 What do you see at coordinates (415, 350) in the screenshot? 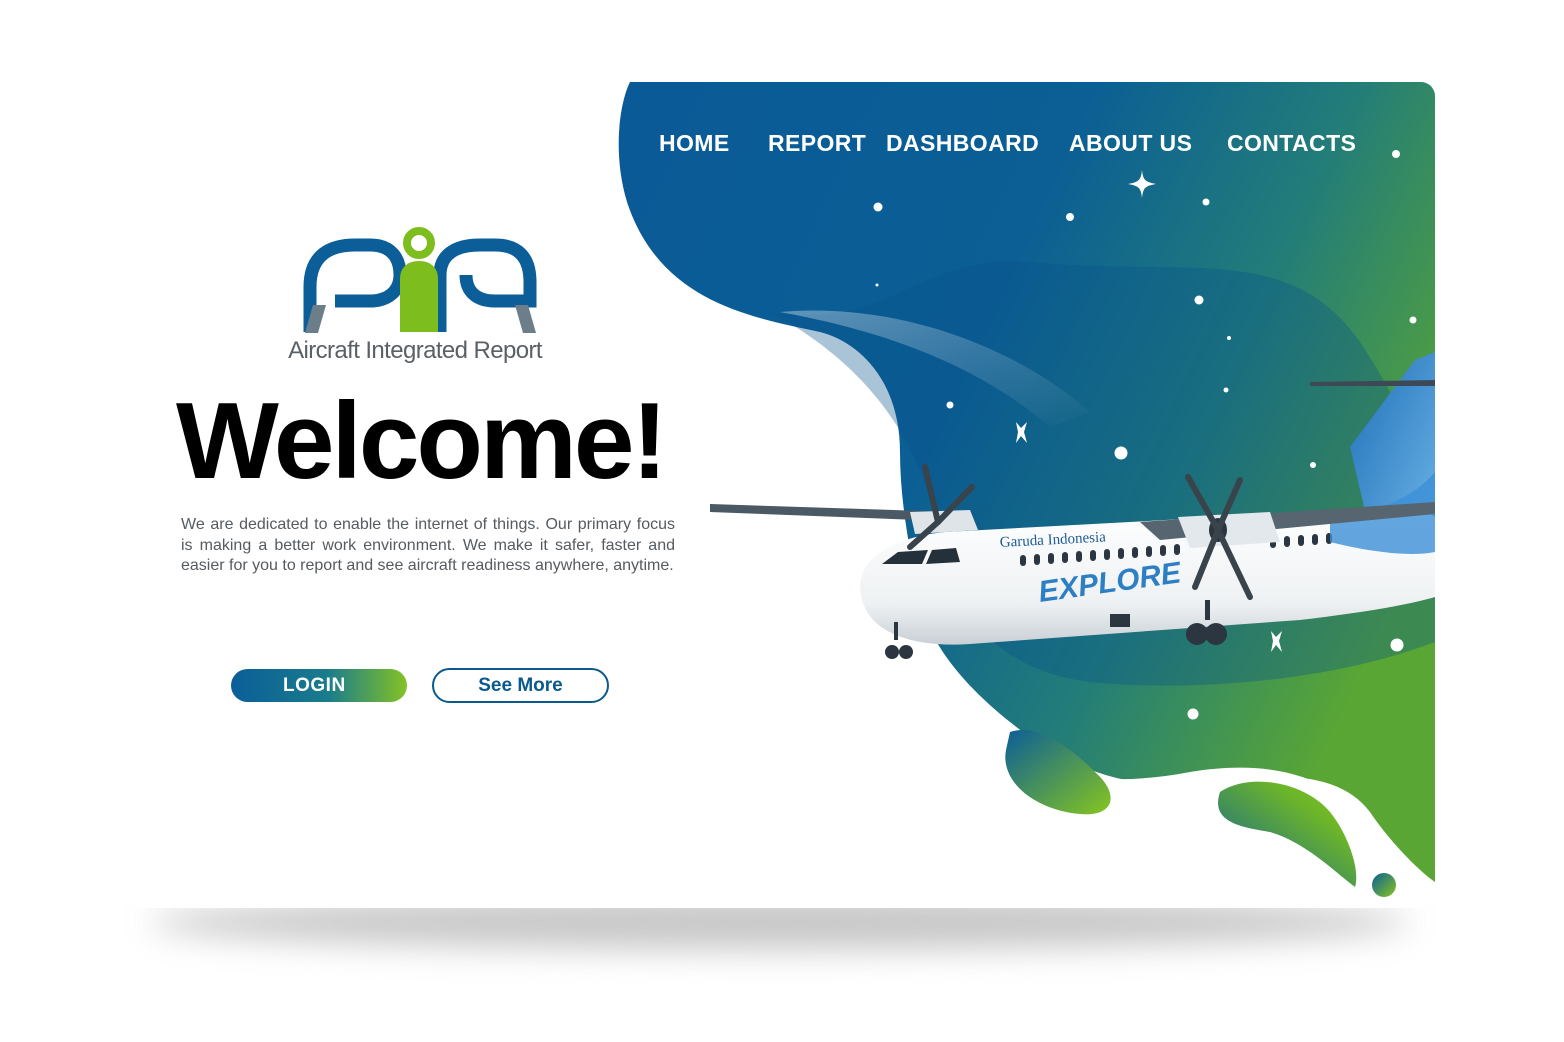
I see `brand-tagline: Aircraft Integrated Report` at bounding box center [415, 350].